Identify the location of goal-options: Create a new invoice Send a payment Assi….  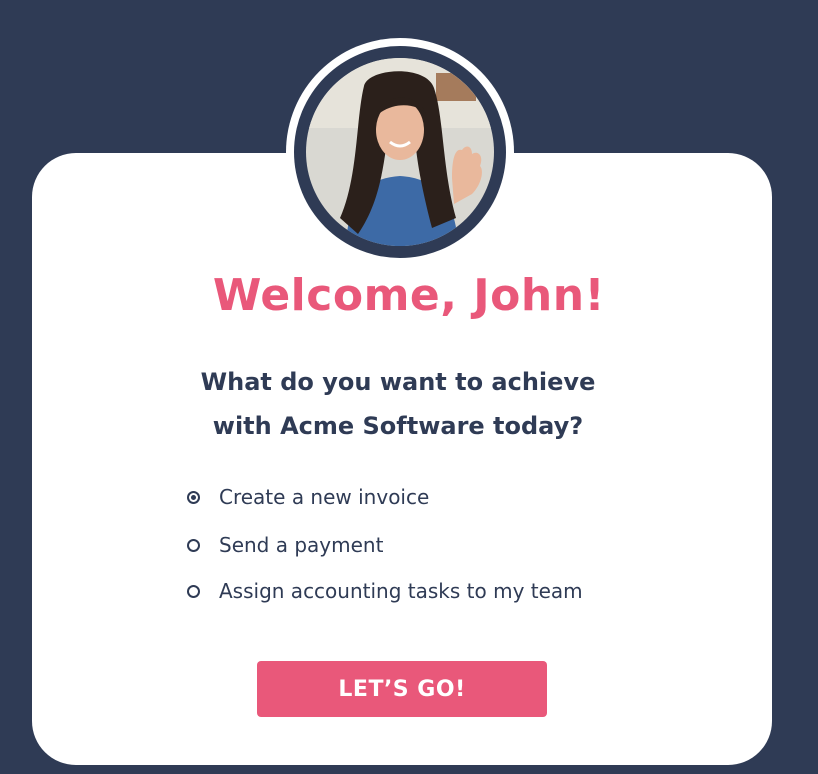
(385, 553).